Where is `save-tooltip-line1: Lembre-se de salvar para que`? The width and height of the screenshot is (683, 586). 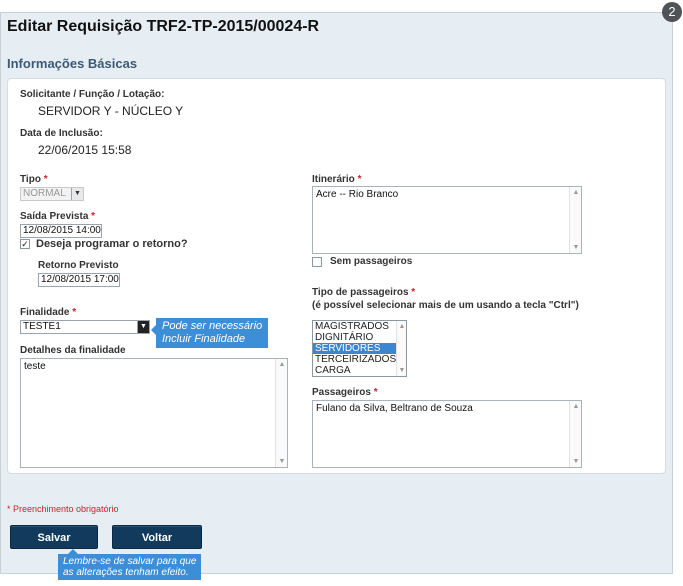
save-tooltip-line1: Lembre-se de salvar para que is located at coordinates (130, 561).